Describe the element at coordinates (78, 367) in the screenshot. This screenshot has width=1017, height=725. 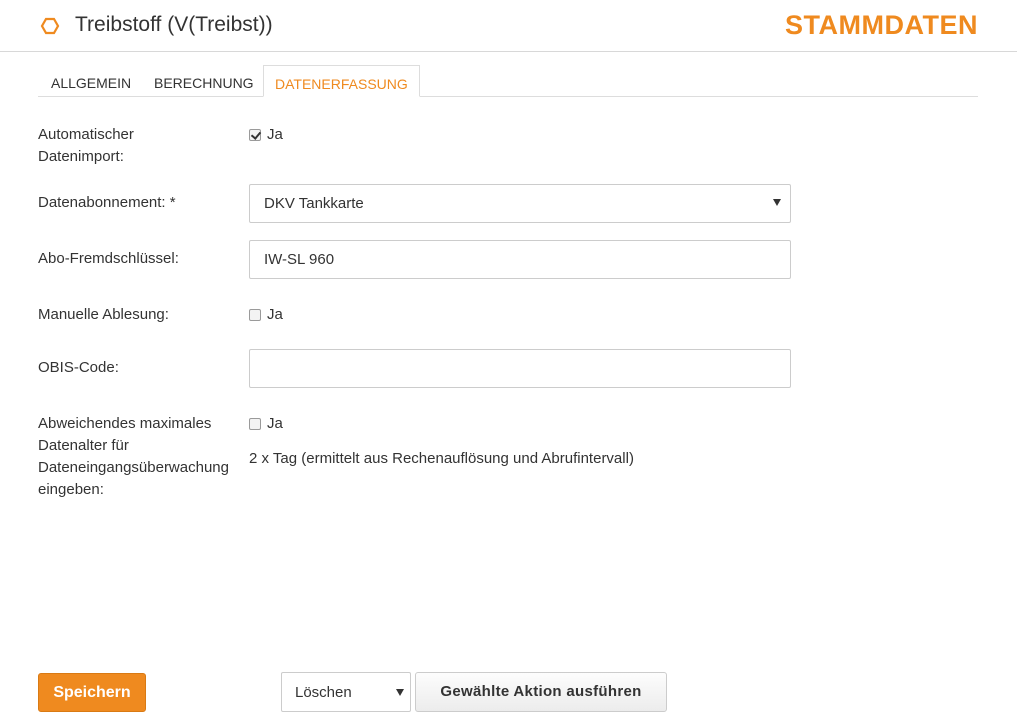
I see `obis-label: OBIS-Code:` at that location.